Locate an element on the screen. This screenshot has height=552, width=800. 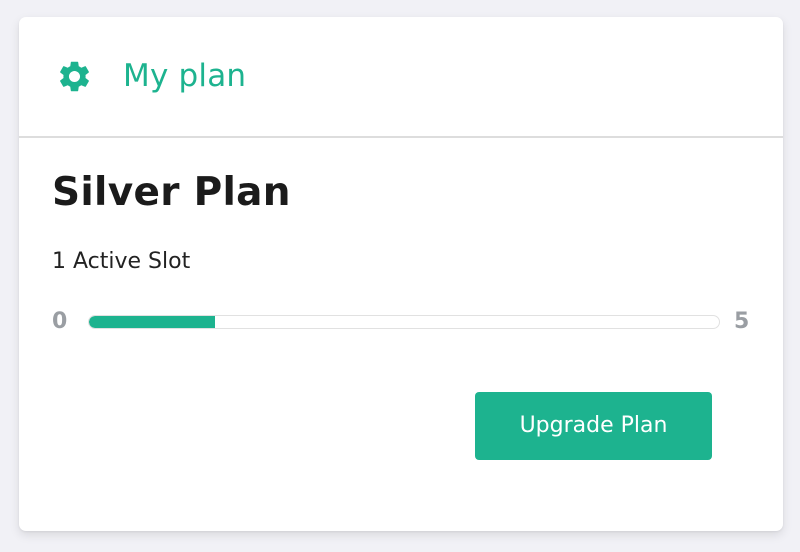
gear-icon is located at coordinates (74, 76).